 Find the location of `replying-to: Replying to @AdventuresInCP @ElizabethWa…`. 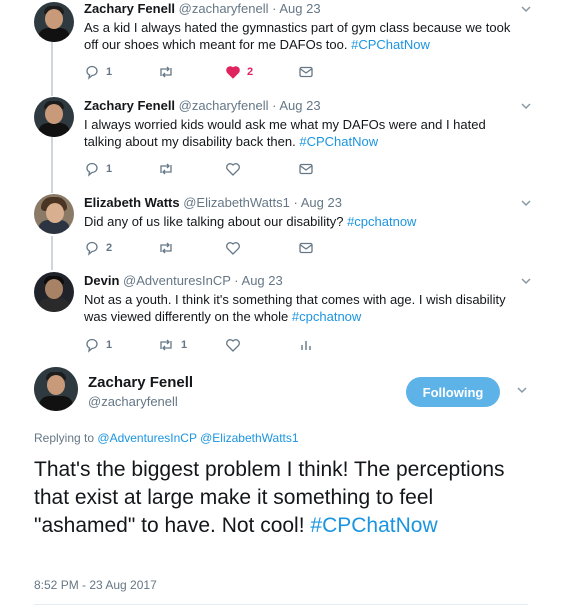

replying-to: Replying to @AdventuresInCP @ElizabethWa… is located at coordinates (166, 438).